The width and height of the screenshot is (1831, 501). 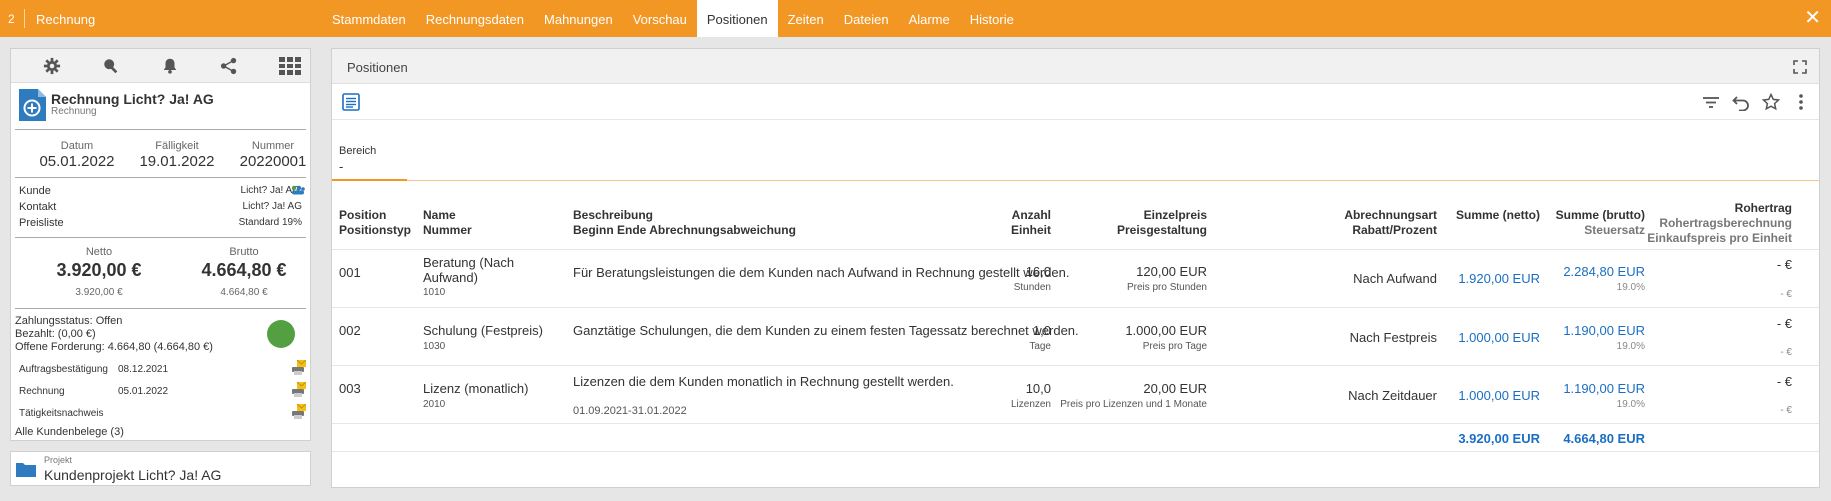 What do you see at coordinates (132, 99) in the screenshot?
I see `invoice-title: Rechnung Licht? Ja! AG` at bounding box center [132, 99].